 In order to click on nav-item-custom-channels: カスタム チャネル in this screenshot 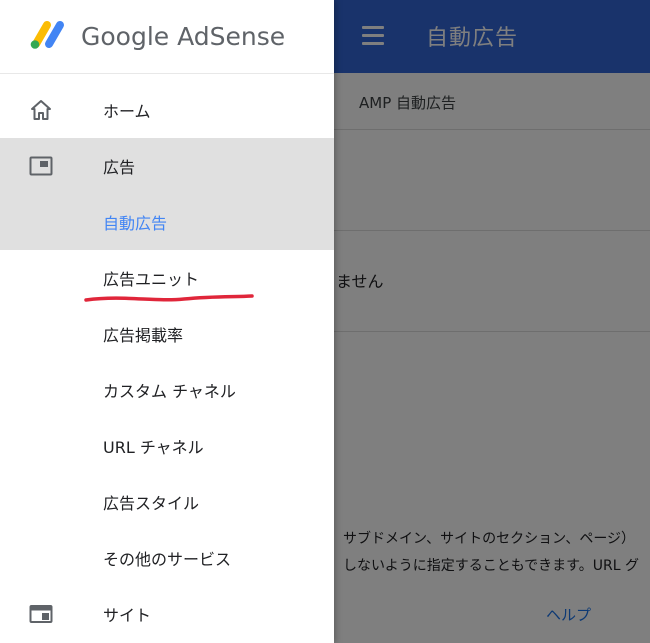, I will do `click(167, 390)`.